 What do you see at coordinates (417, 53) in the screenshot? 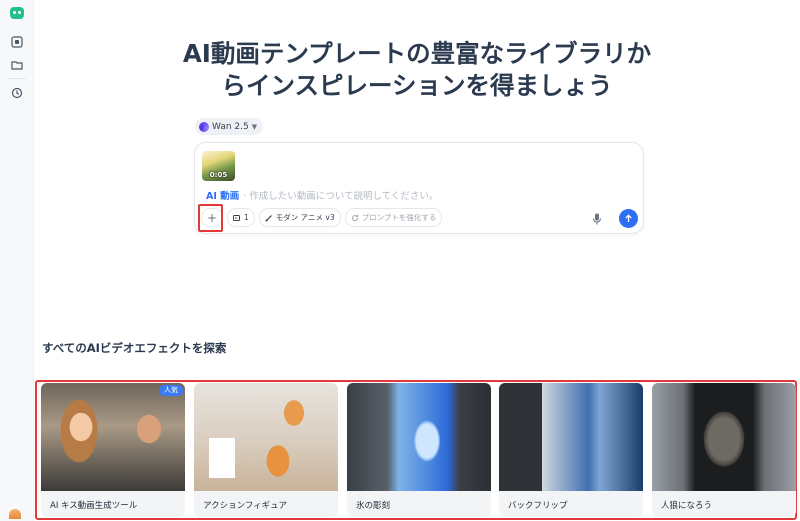
I see `page-title-line-1: AI動画テンプレートの豊富なライブラリか` at bounding box center [417, 53].